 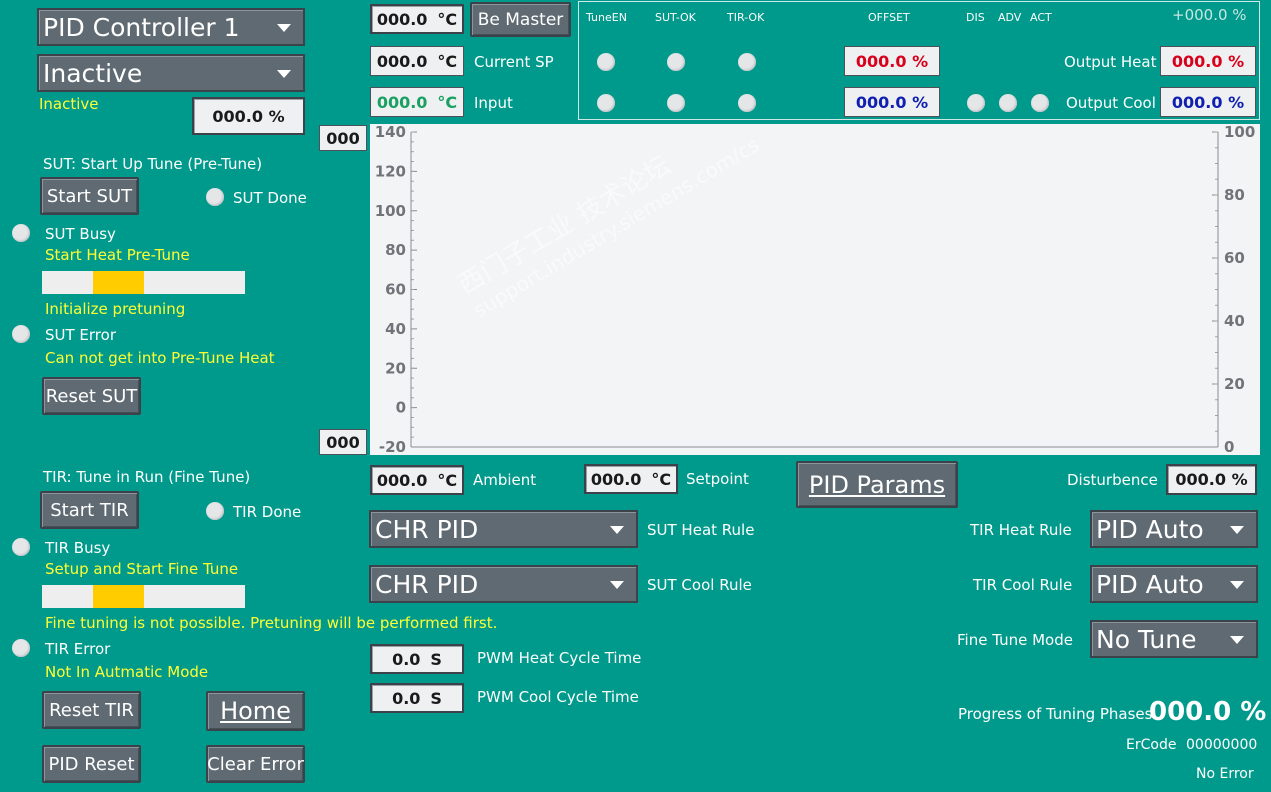 What do you see at coordinates (78, 548) in the screenshot?
I see `tir-busy-label: TIR Busy` at bounding box center [78, 548].